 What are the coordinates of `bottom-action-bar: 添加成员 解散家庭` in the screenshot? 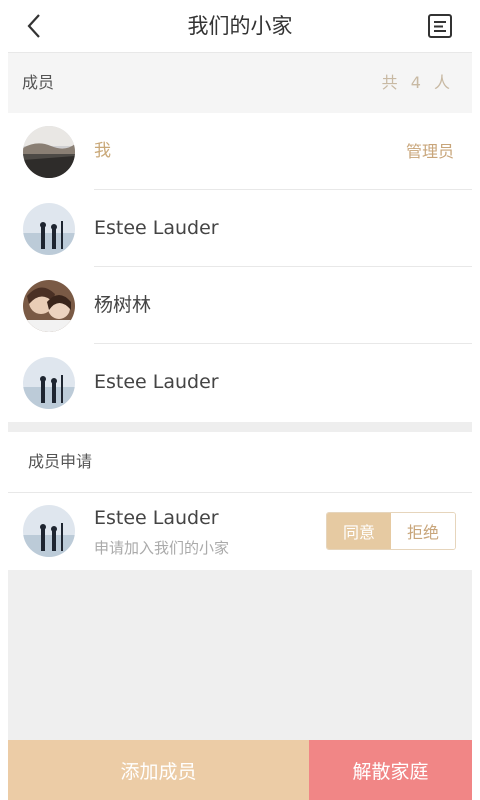 It's located at (240, 770).